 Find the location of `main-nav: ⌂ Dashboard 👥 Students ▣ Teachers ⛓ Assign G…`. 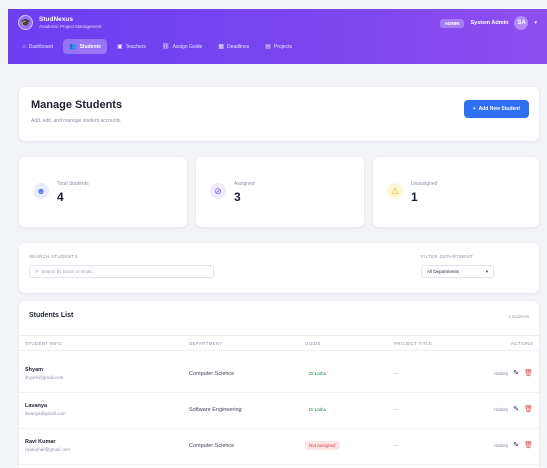

main-nav: ⌂ Dashboard 👥 Students ▣ Teachers ⛓ Assign G… is located at coordinates (157, 46).